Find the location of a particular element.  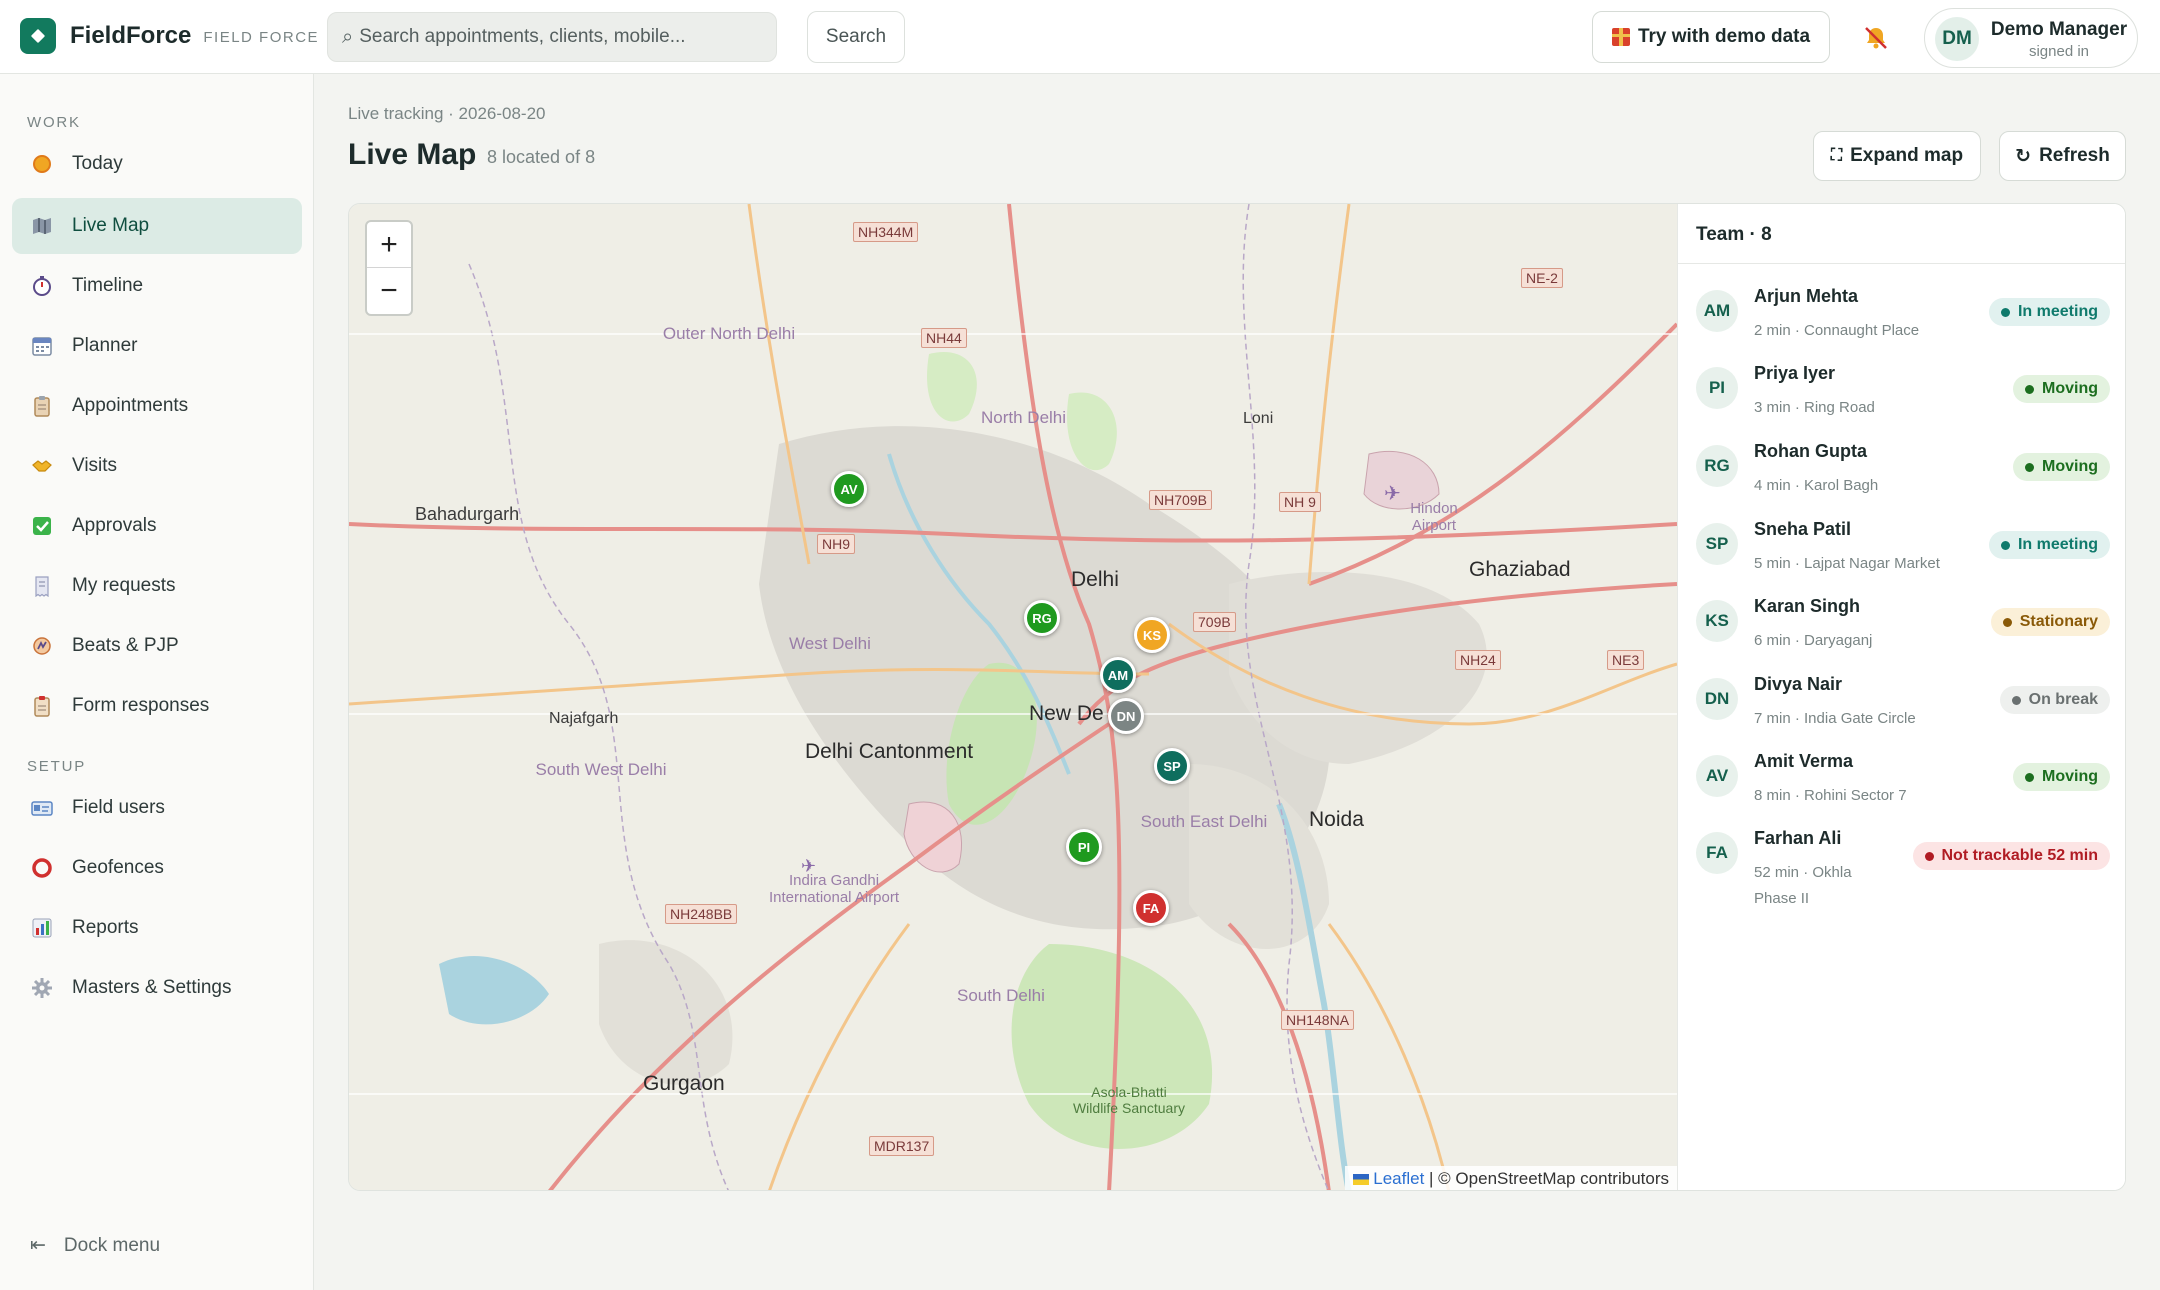

sidebar-item-masters-settings: Masters & Settings is located at coordinates (157, 988).